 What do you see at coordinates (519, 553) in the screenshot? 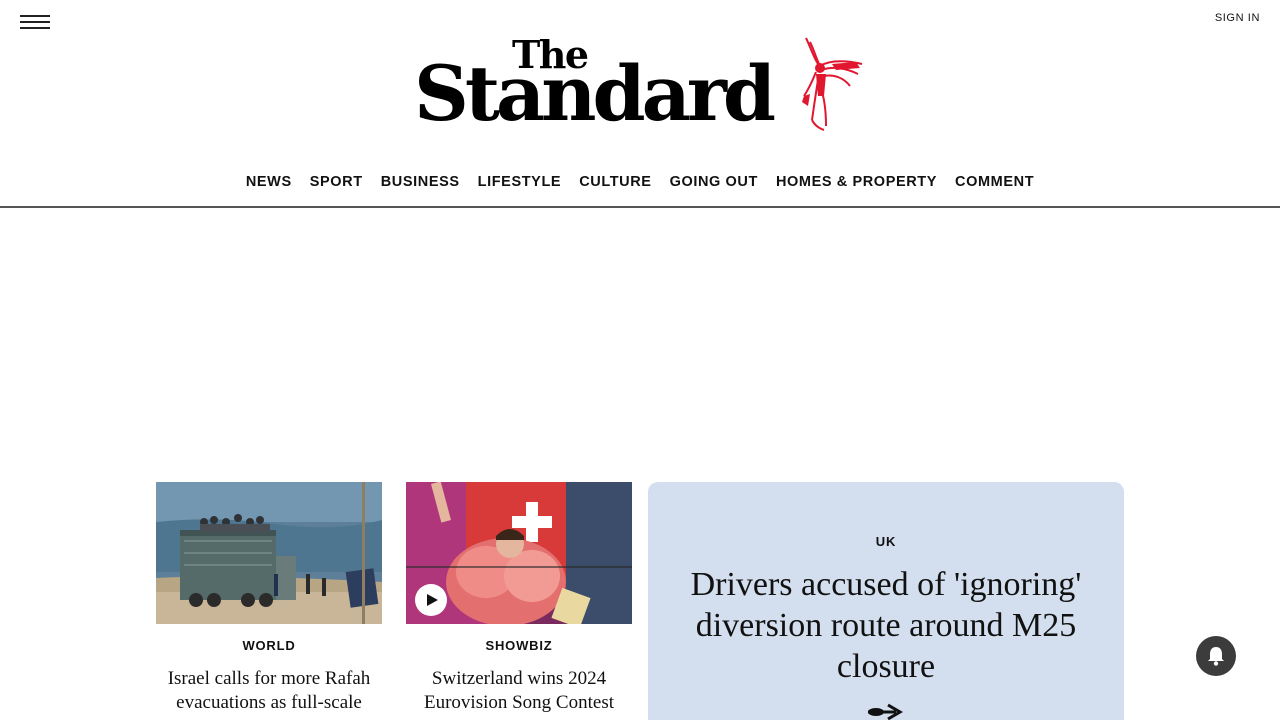
I see `eurovision-winner-photo` at bounding box center [519, 553].